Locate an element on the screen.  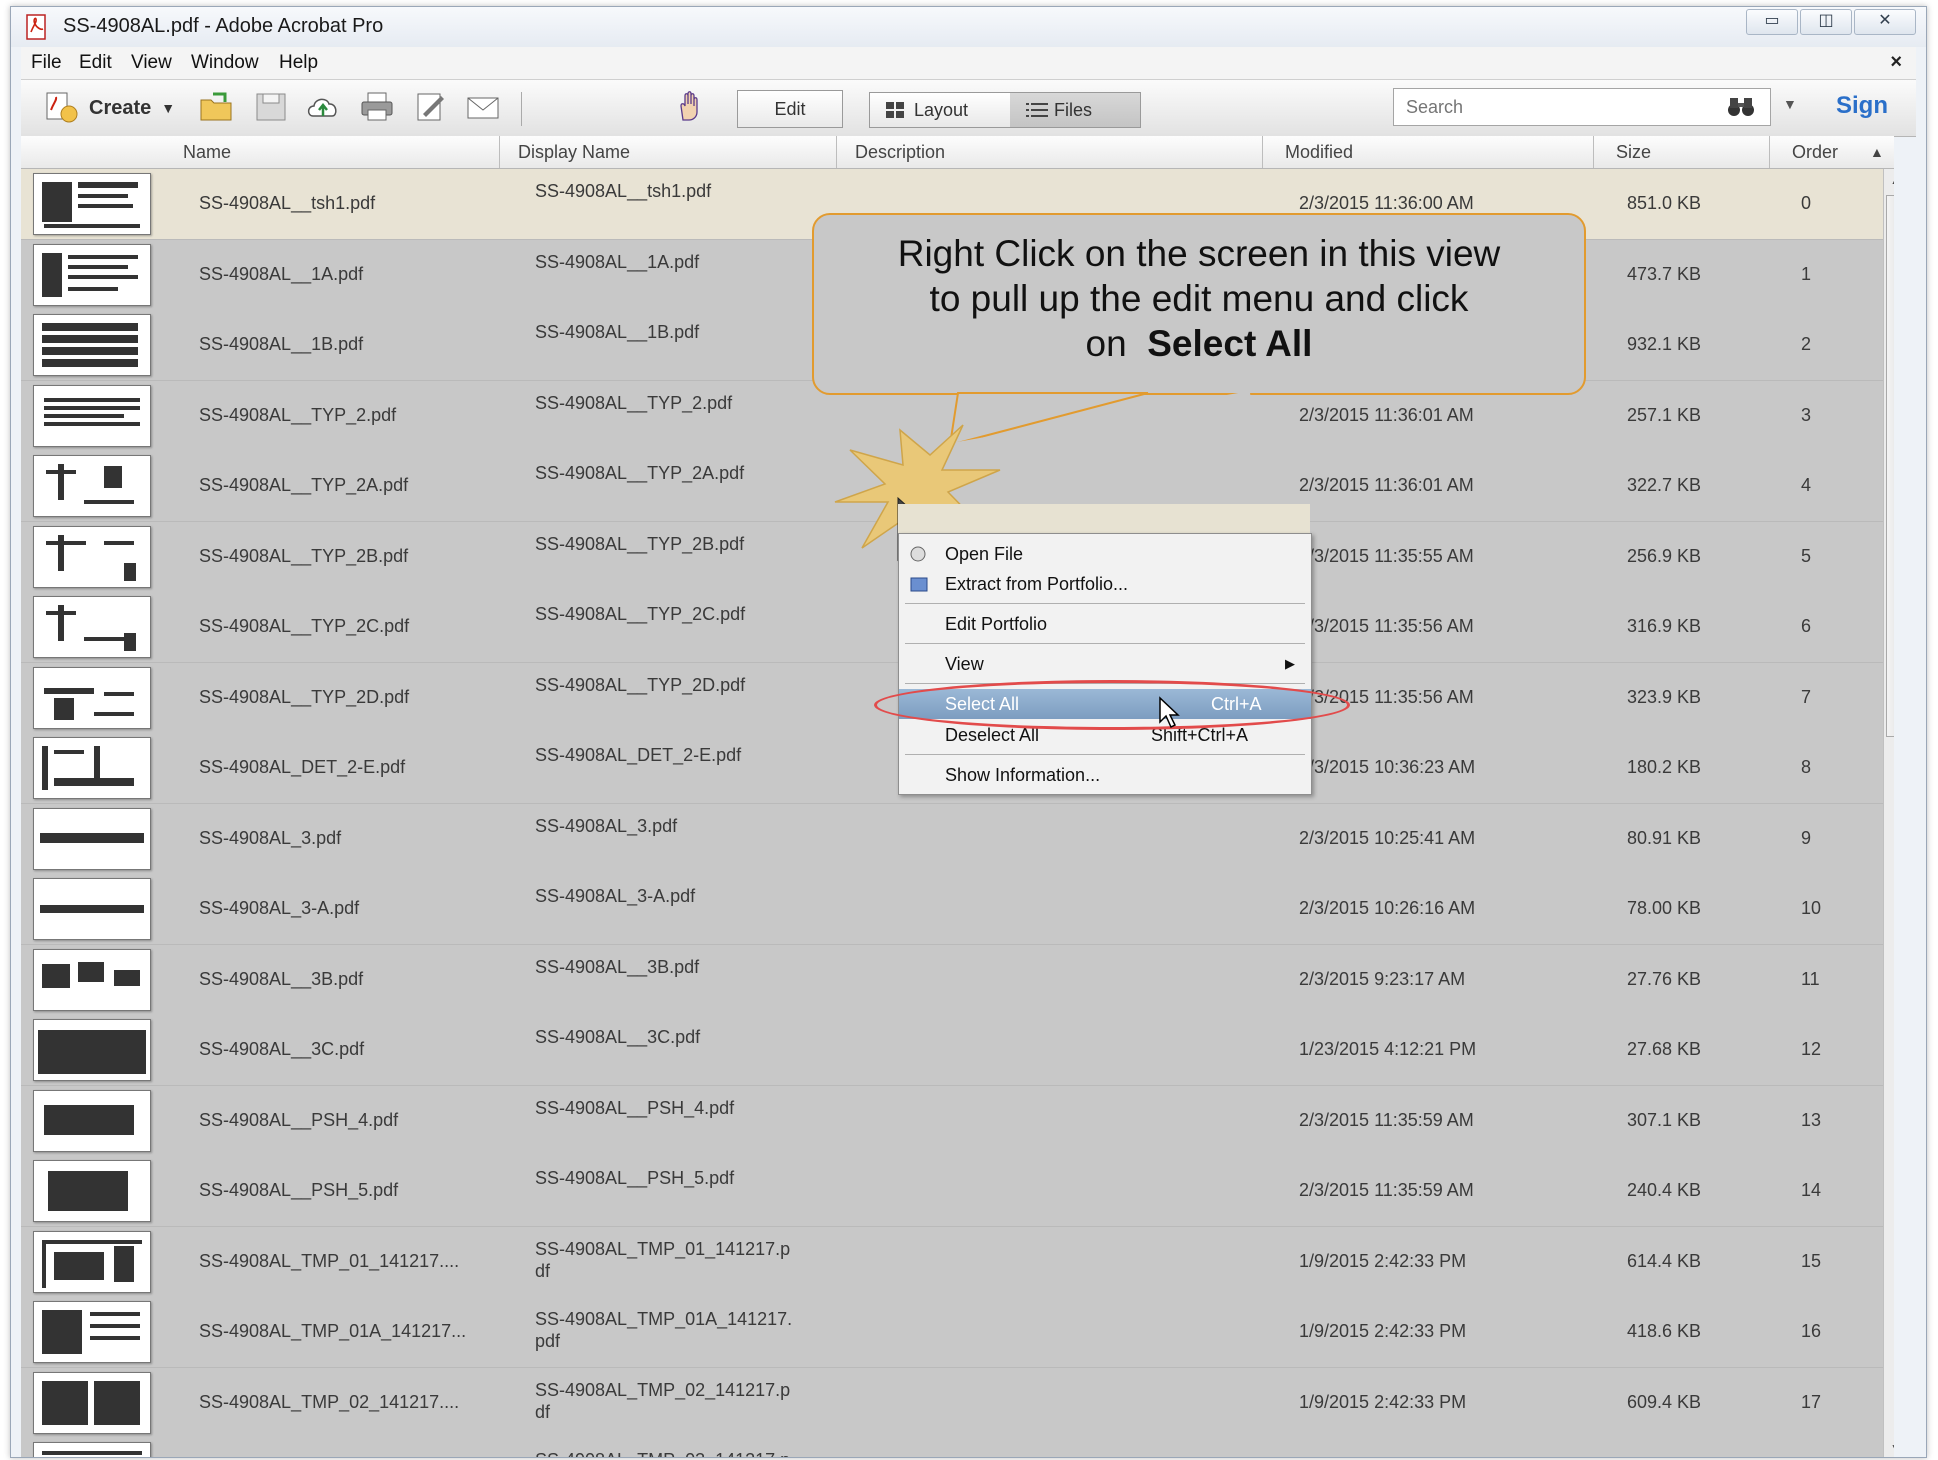
callout-pointer is located at coordinates (1048, 419).